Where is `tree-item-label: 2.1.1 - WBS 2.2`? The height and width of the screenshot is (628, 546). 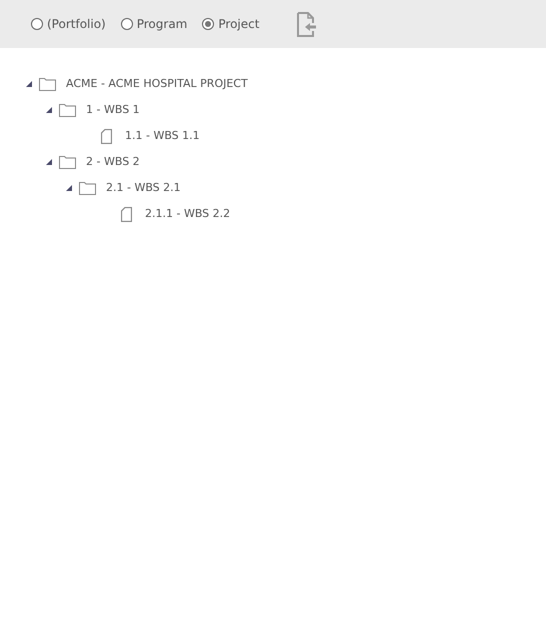
tree-item-label: 2.1.1 - WBS 2.2 is located at coordinates (187, 214).